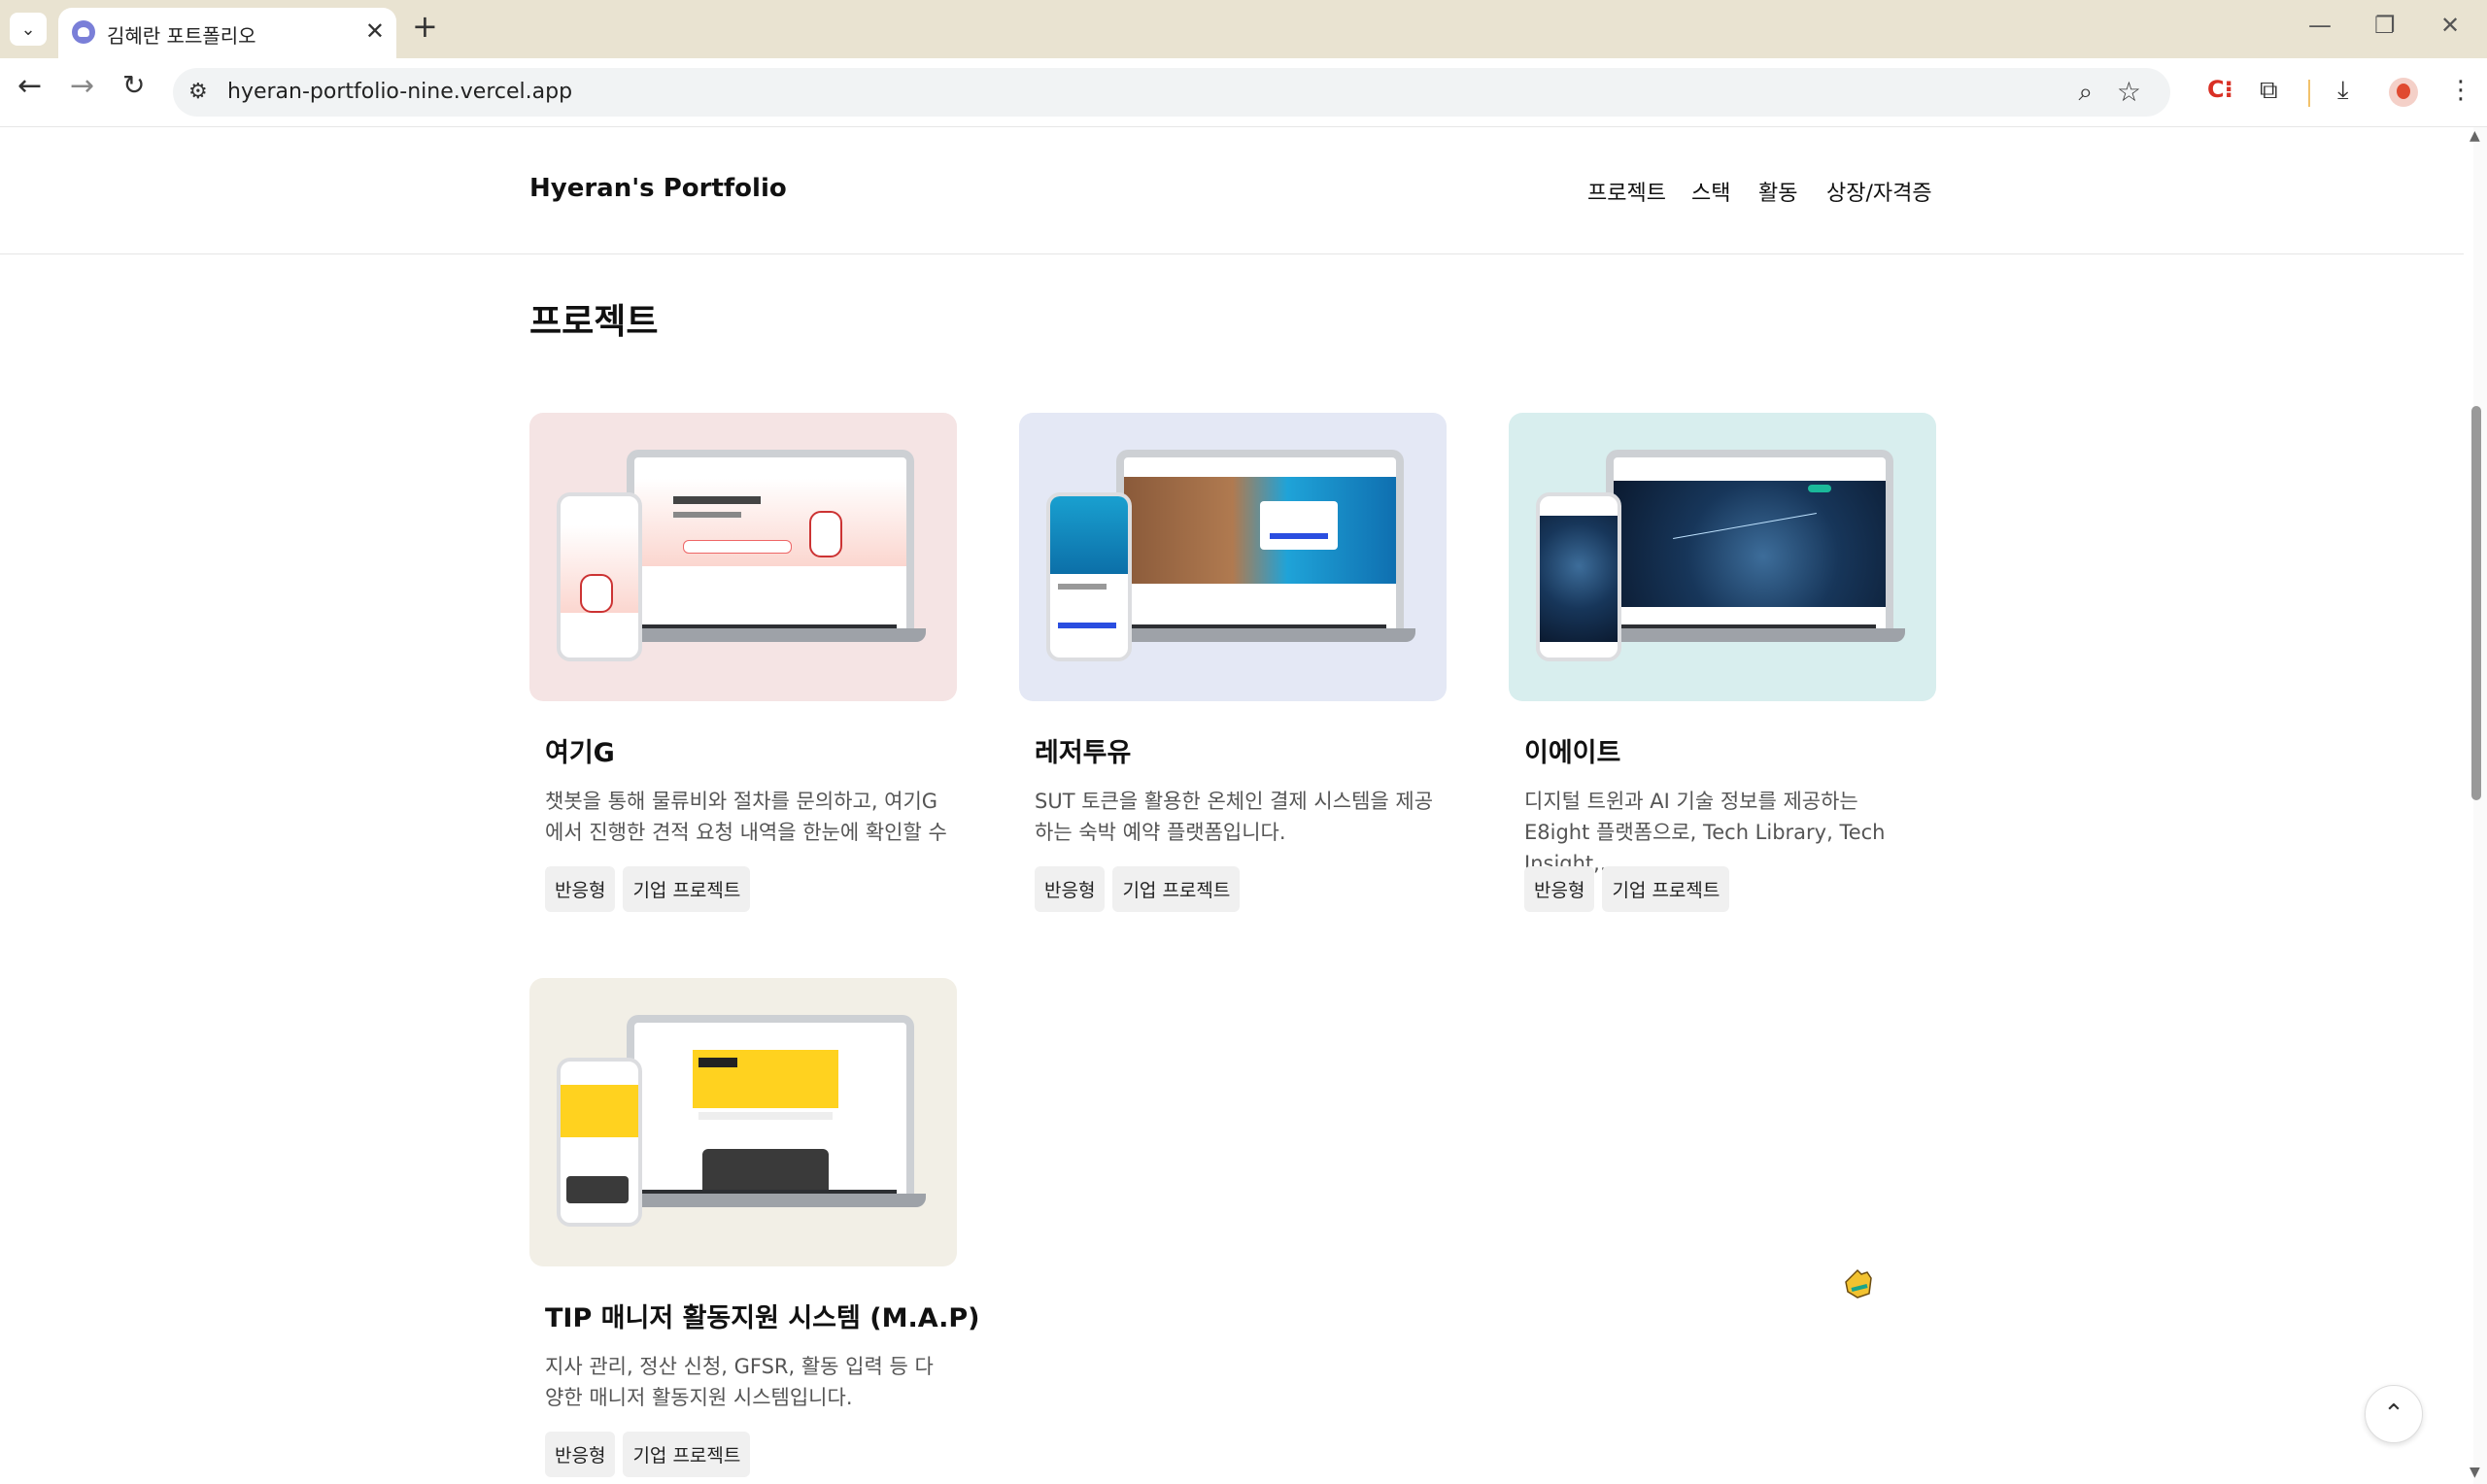 The width and height of the screenshot is (2487, 1484). What do you see at coordinates (2085, 93) in the screenshot?
I see `zoom-icon: ⌕` at bounding box center [2085, 93].